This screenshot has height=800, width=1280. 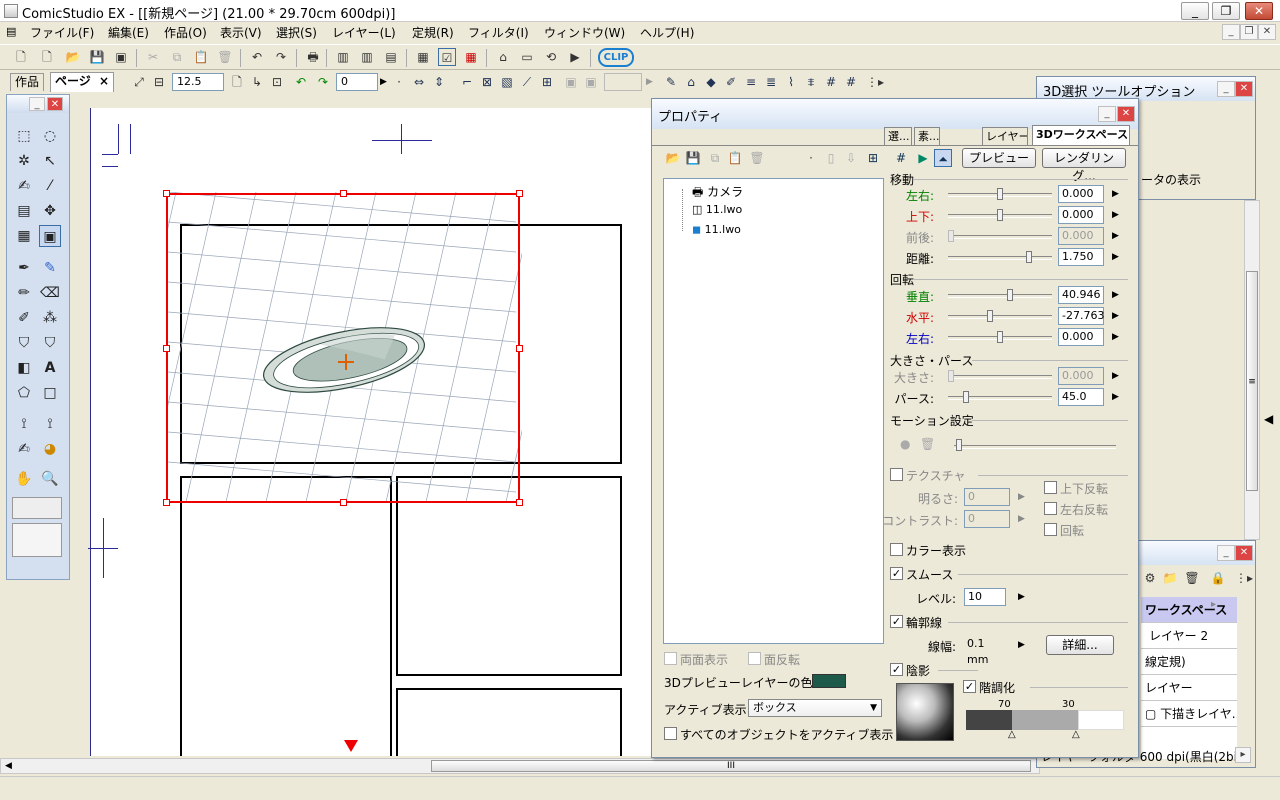 I want to click on hatch-icon: #, so click(x=831, y=82).